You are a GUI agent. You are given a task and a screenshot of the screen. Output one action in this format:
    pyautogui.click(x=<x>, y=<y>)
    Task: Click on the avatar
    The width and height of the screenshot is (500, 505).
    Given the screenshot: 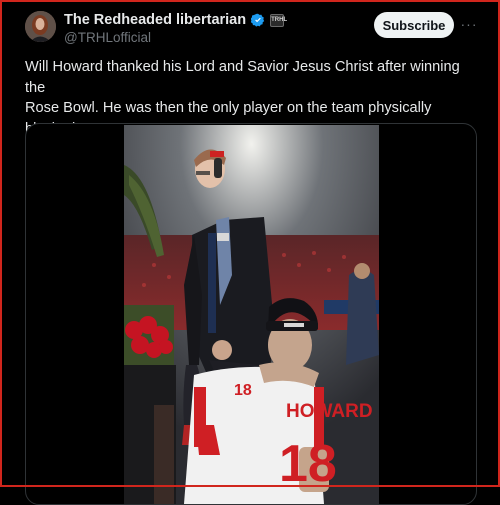 What is the action you would take?
    pyautogui.click(x=40, y=26)
    